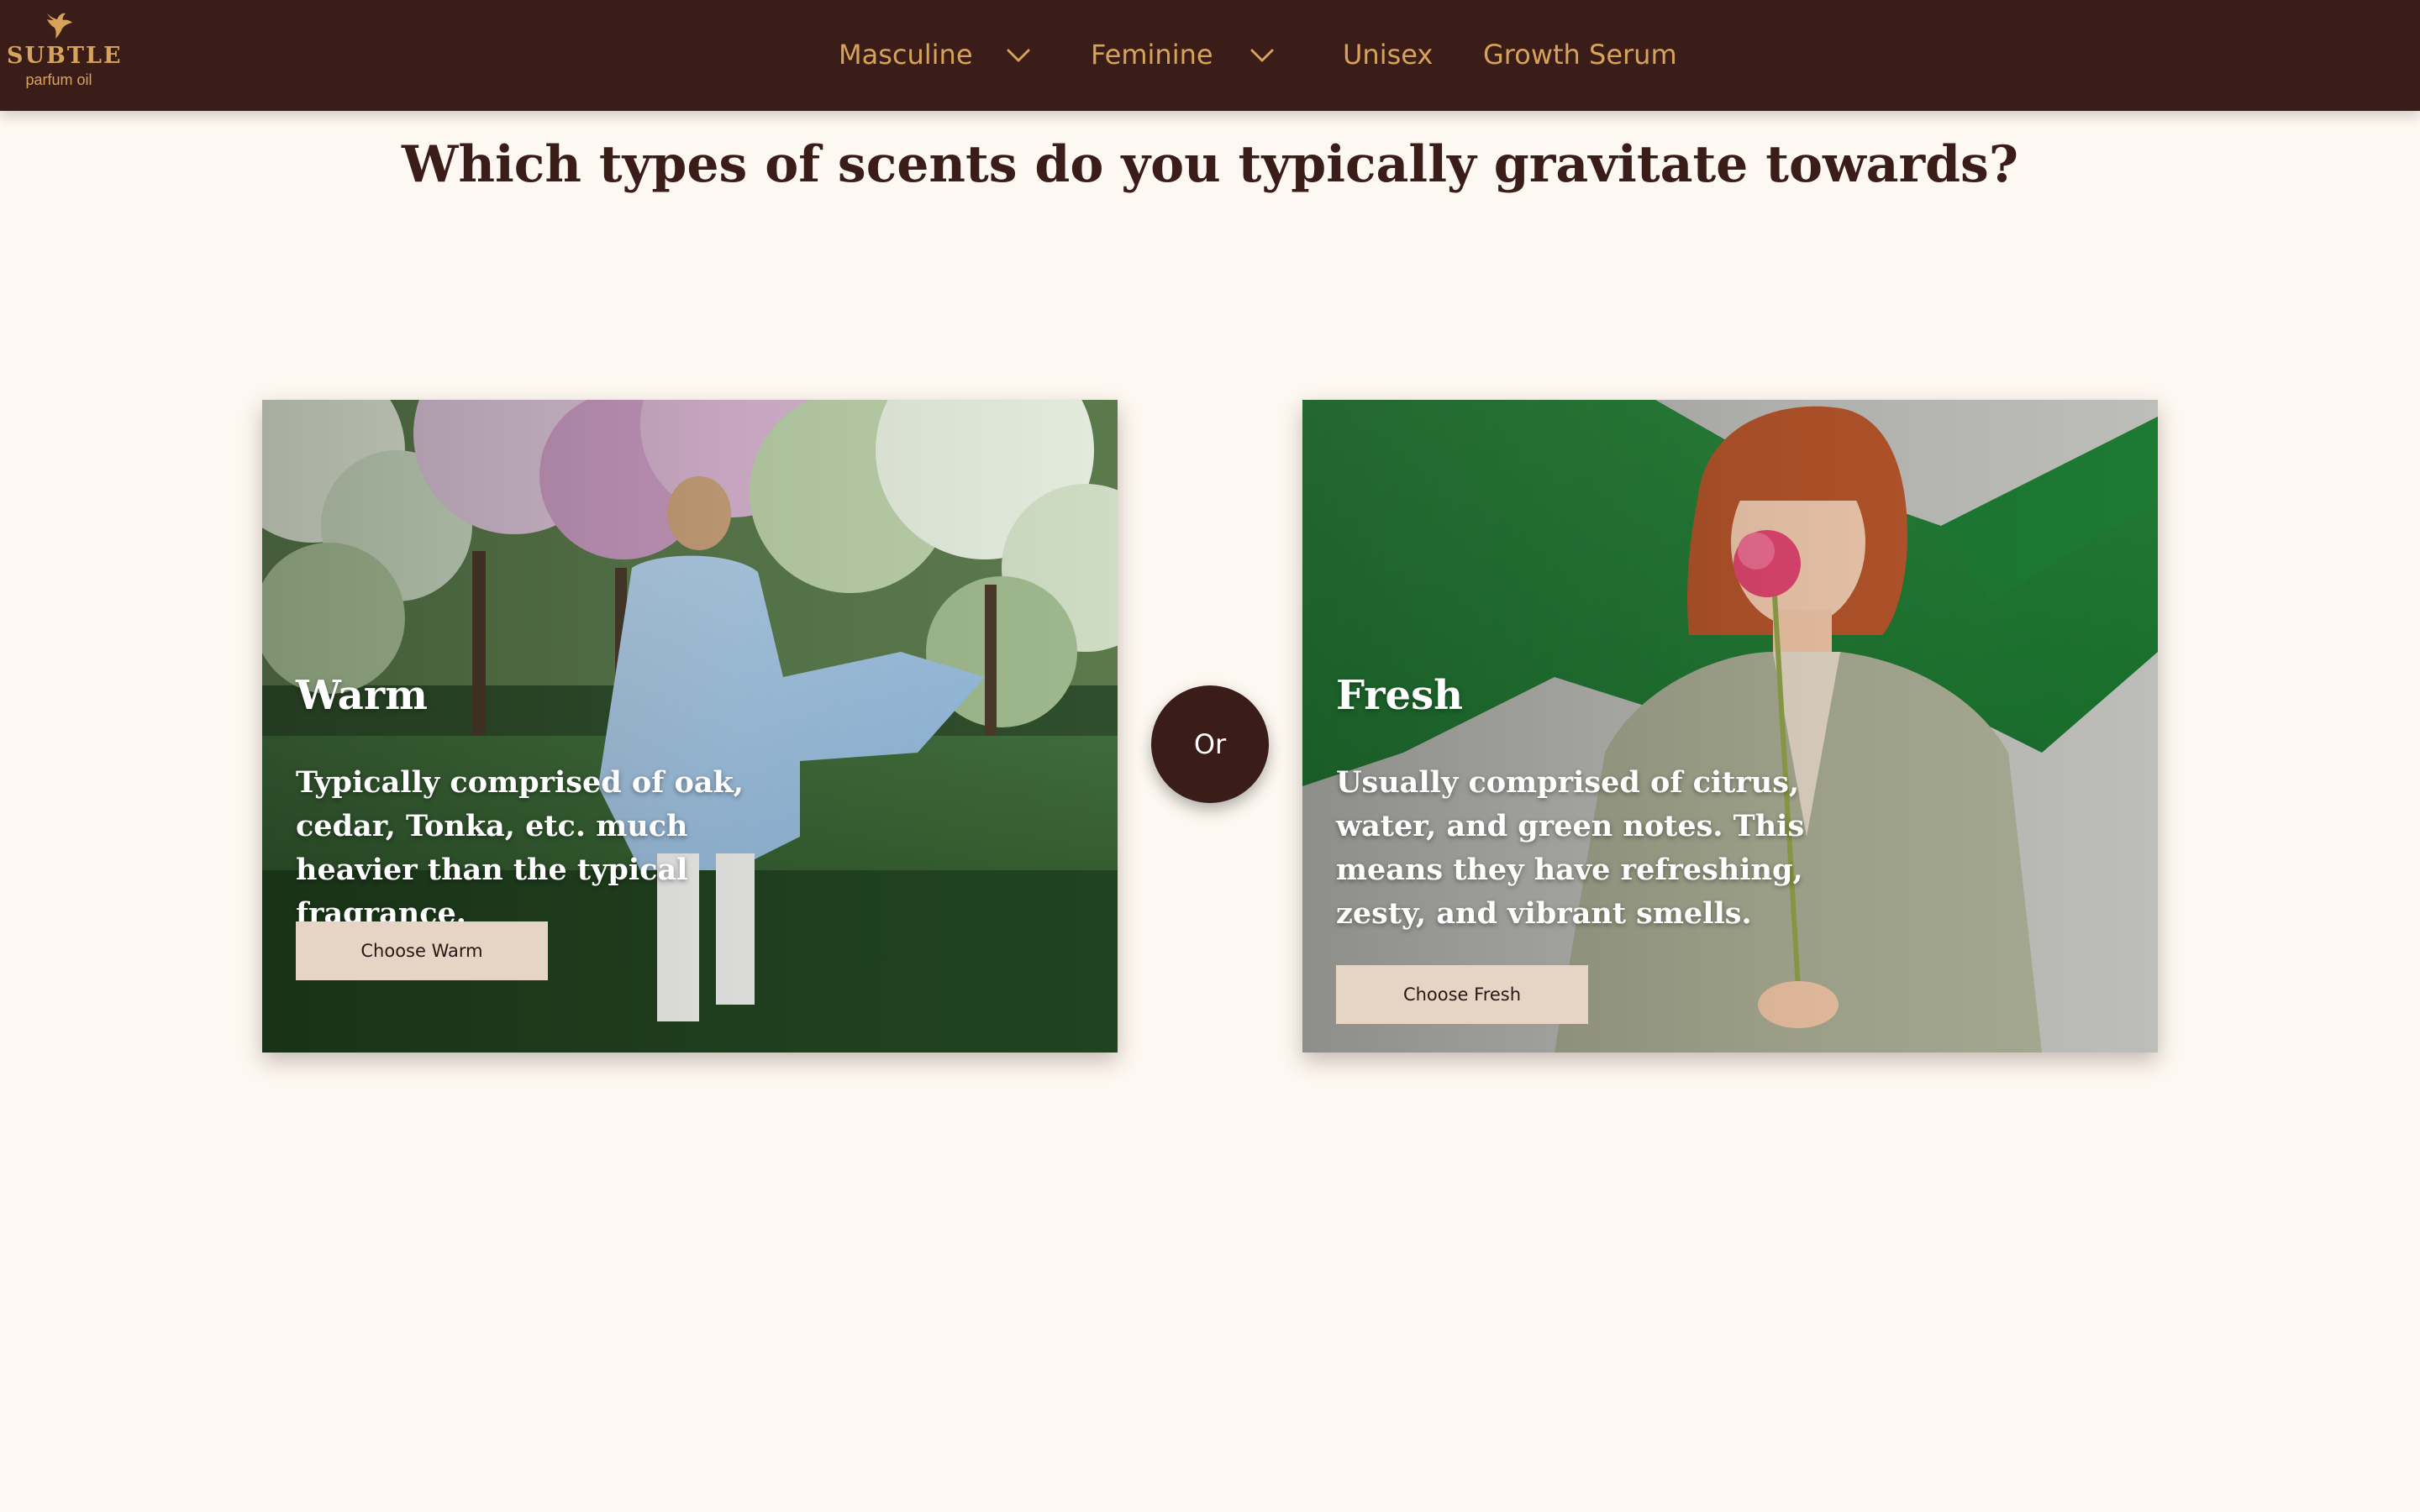 Image resolution: width=2420 pixels, height=1512 pixels. I want to click on brand-logo: SUBTLE parfum oil, so click(65, 52).